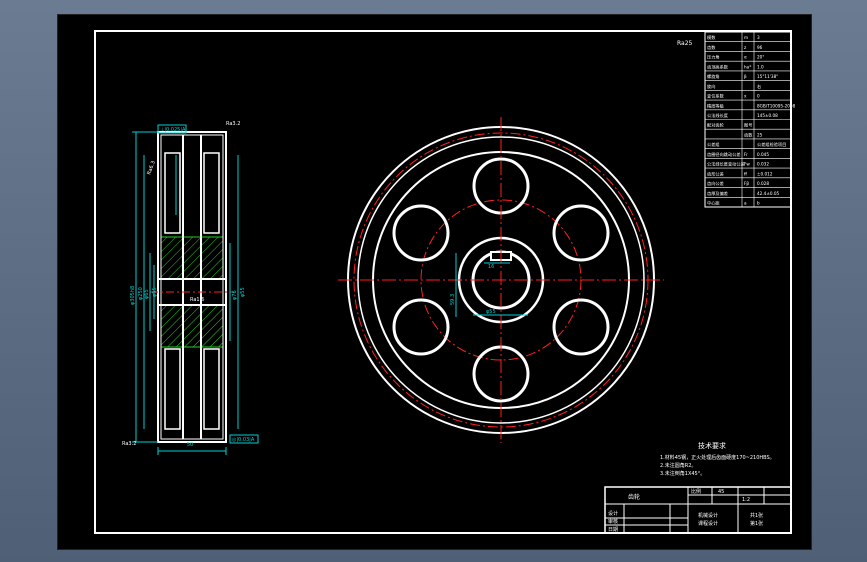  Describe the element at coordinates (760, 66) in the screenshot. I see `param-cell: 1.0` at that location.